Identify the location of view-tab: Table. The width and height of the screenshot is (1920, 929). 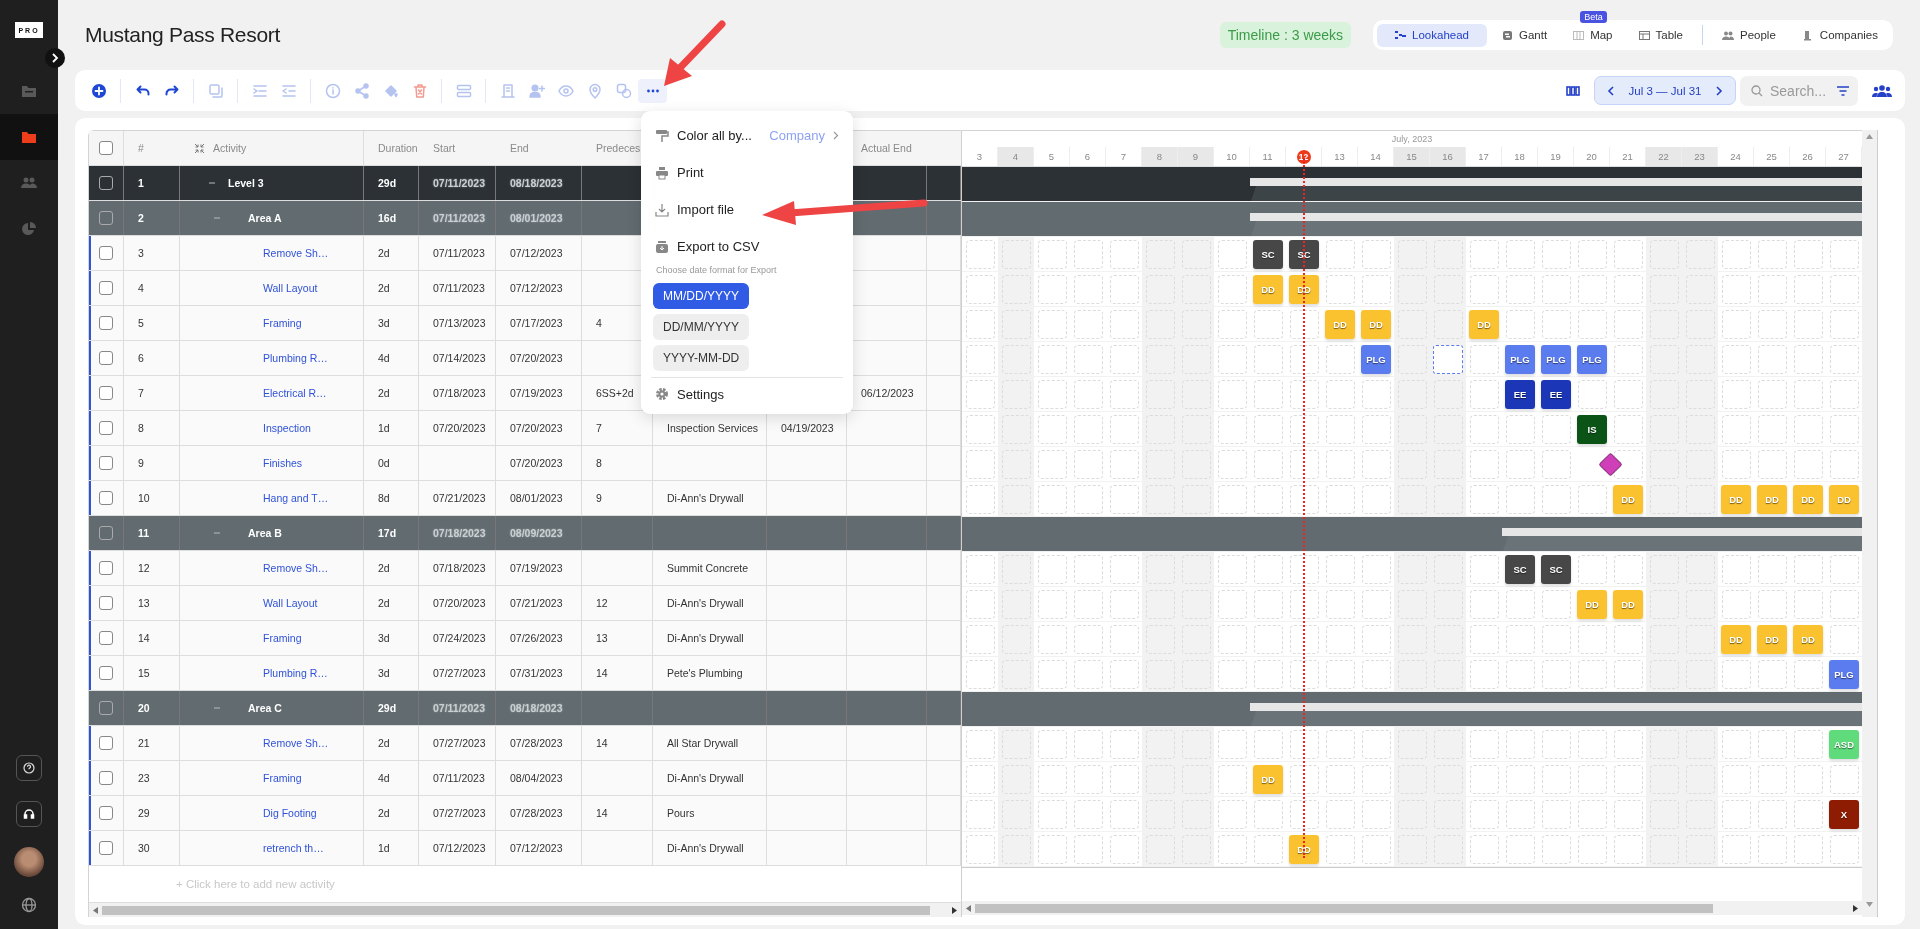
(1660, 35).